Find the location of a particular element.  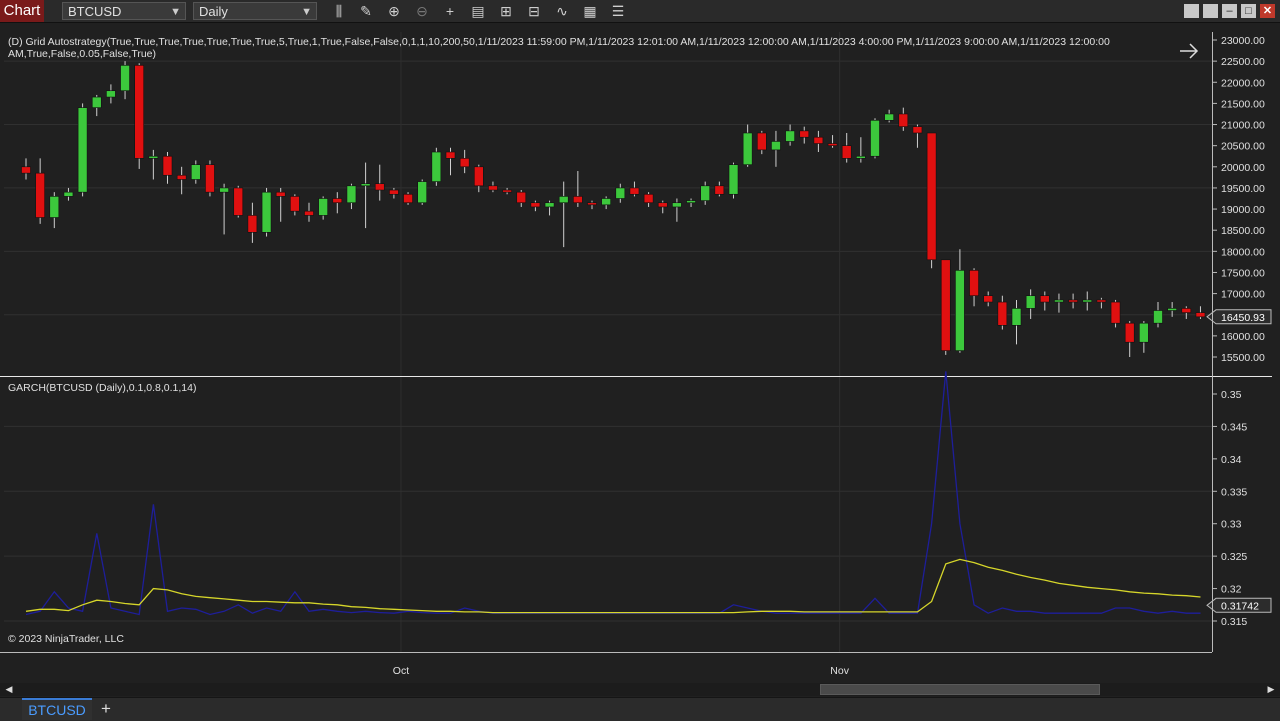

price-tick-label: 17000.00 is located at coordinates (1243, 295).